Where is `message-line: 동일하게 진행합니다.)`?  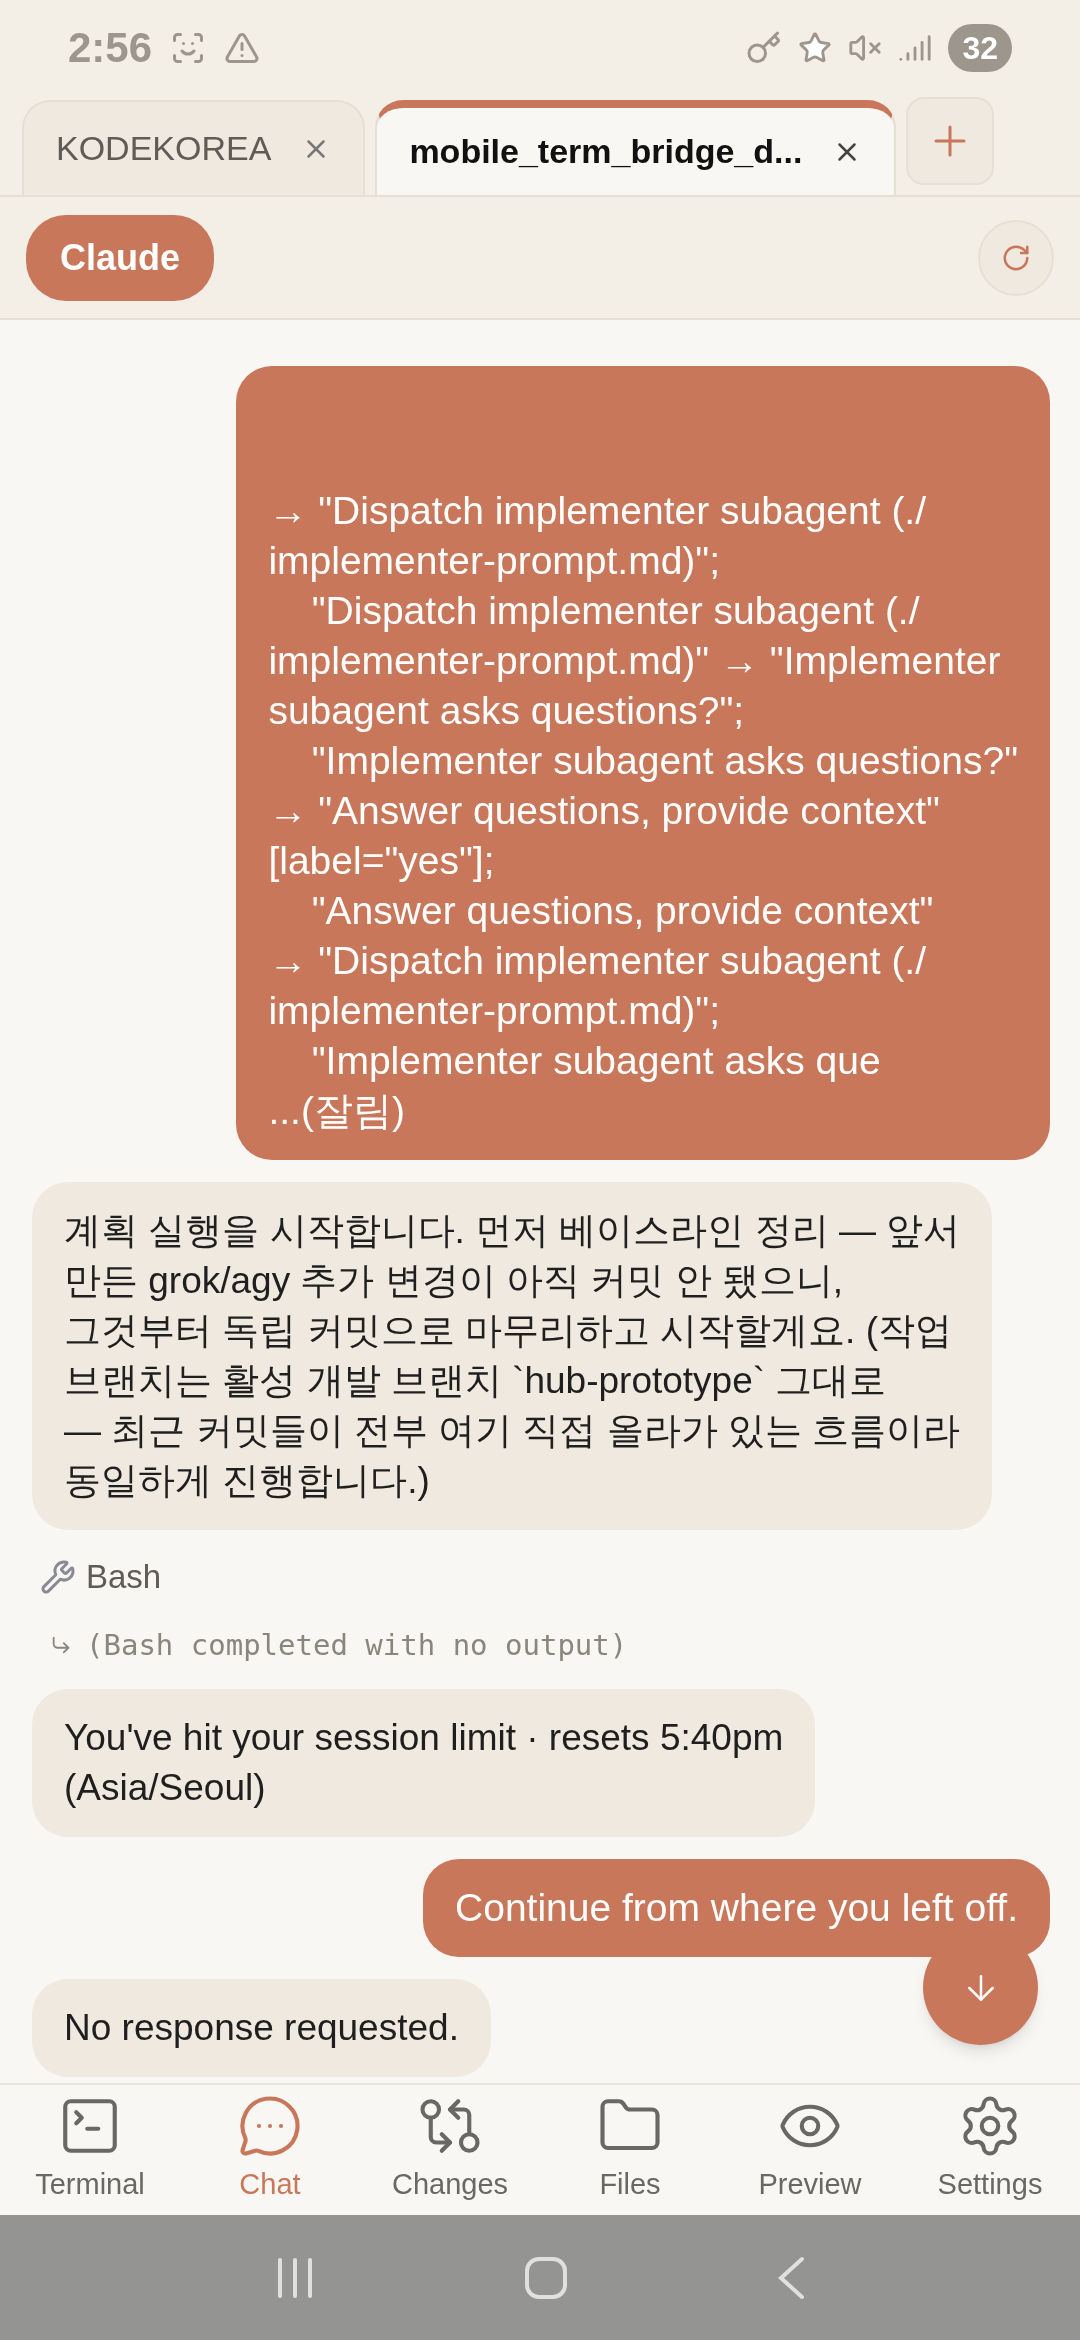 message-line: 동일하게 진행합니다.) is located at coordinates (247, 1481).